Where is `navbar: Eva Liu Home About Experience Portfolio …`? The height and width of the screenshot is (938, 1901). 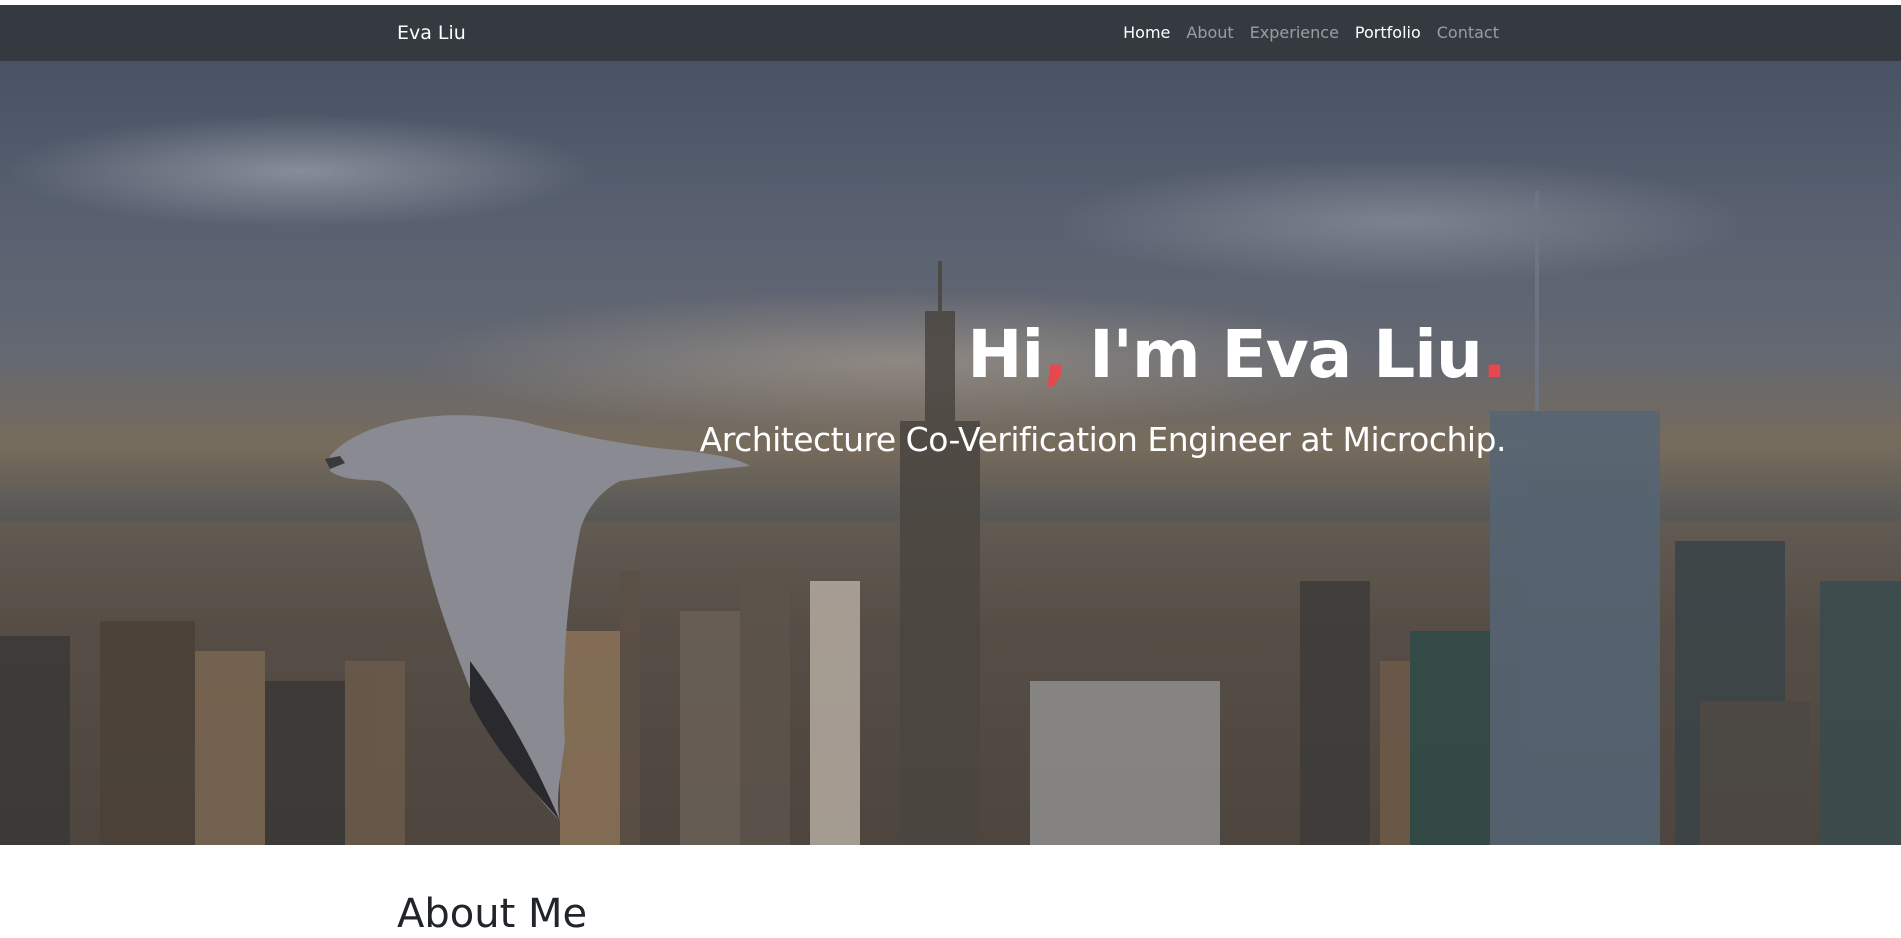 navbar: Eva Liu Home About Experience Portfolio … is located at coordinates (950, 33).